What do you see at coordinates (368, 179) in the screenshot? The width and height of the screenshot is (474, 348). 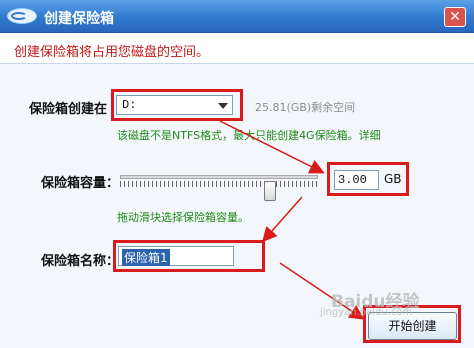 I see `annotation-box-capacity` at bounding box center [368, 179].